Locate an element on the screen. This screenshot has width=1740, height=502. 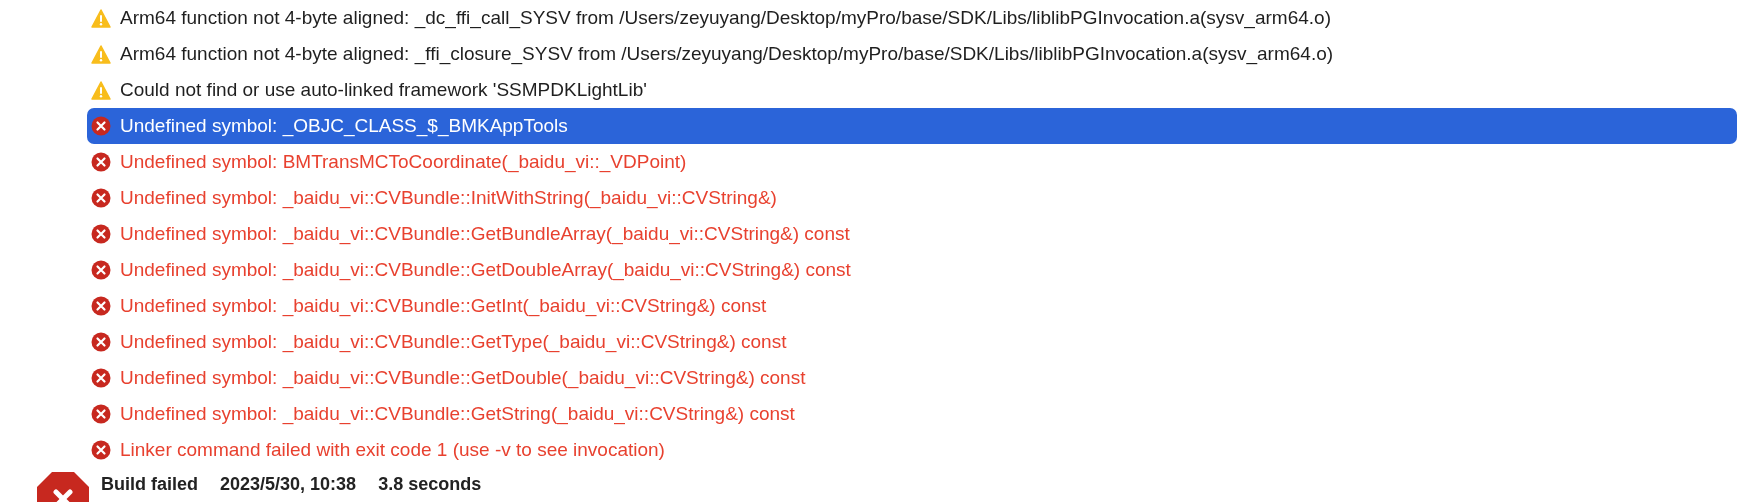
issue-row: Undefined symbol: _baidu_vi::CVBundle::GetInt(_baidu_vi::CVString&) const is located at coordinates (912, 306).